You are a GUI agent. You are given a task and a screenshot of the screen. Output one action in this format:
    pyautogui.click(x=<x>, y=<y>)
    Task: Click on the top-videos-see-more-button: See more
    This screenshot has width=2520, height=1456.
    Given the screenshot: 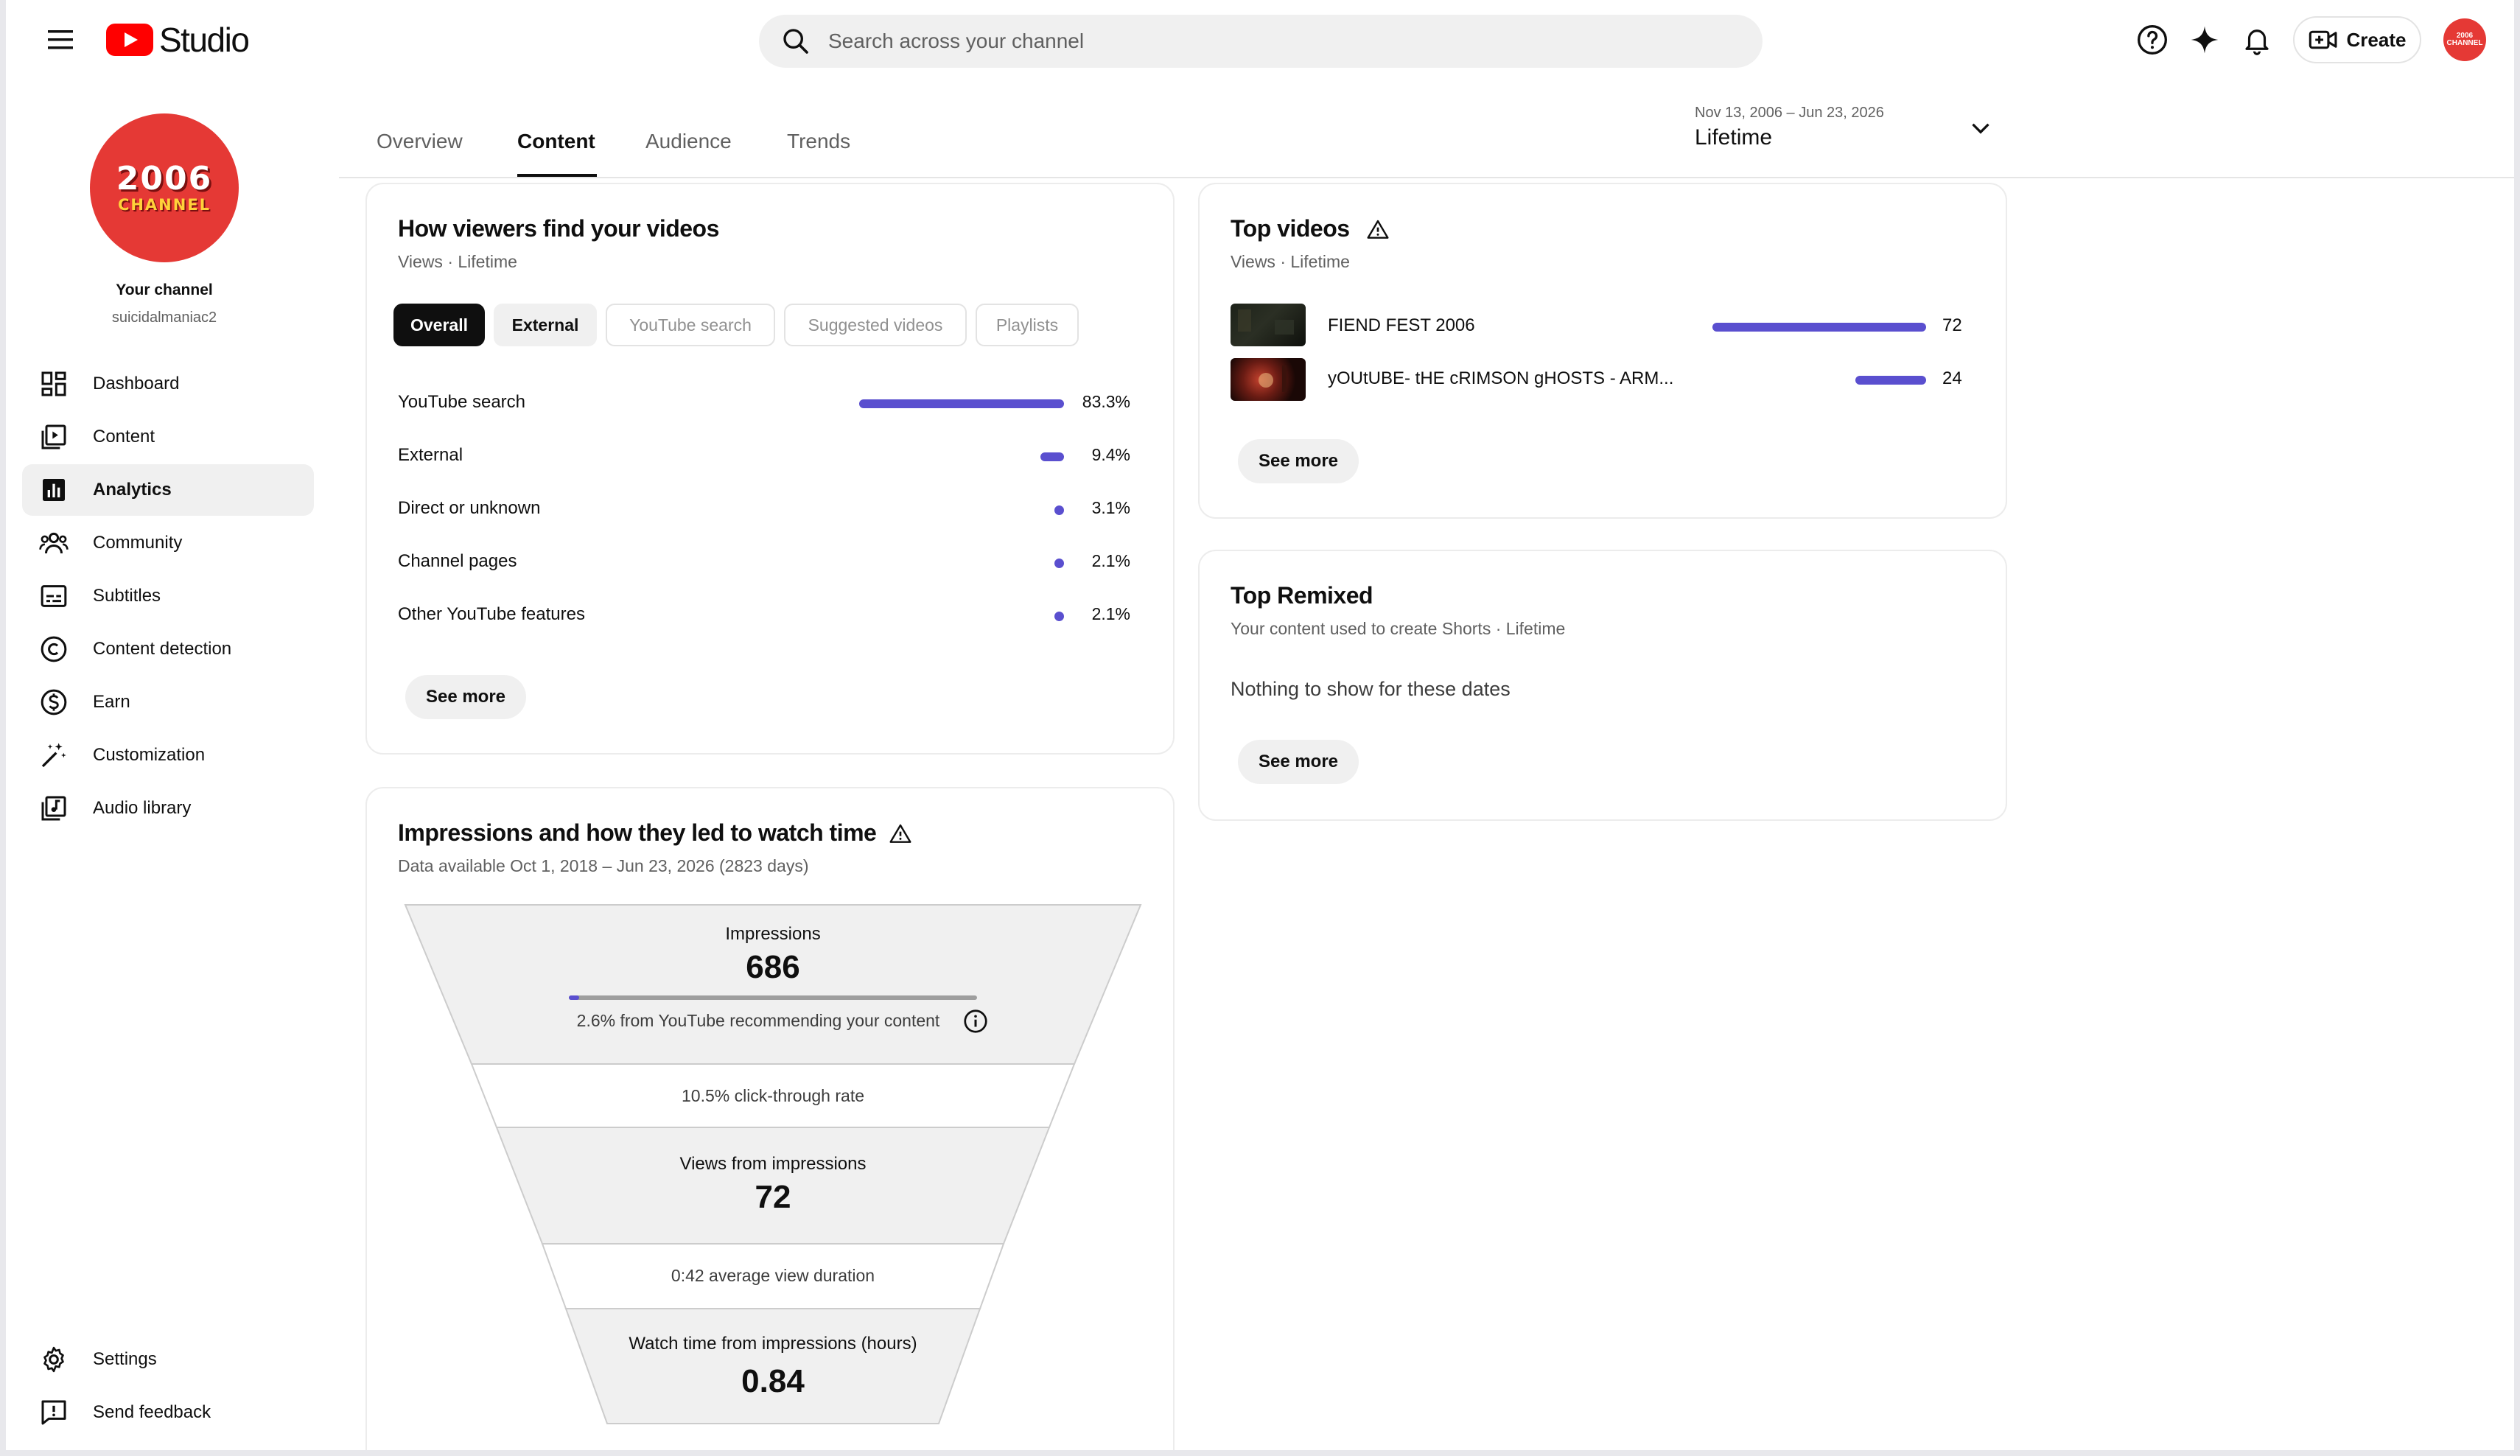 What is the action you would take?
    pyautogui.click(x=1298, y=461)
    